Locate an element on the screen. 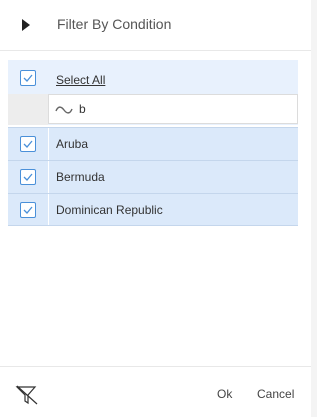 This screenshot has height=418, width=320. search-box is located at coordinates (173, 109).